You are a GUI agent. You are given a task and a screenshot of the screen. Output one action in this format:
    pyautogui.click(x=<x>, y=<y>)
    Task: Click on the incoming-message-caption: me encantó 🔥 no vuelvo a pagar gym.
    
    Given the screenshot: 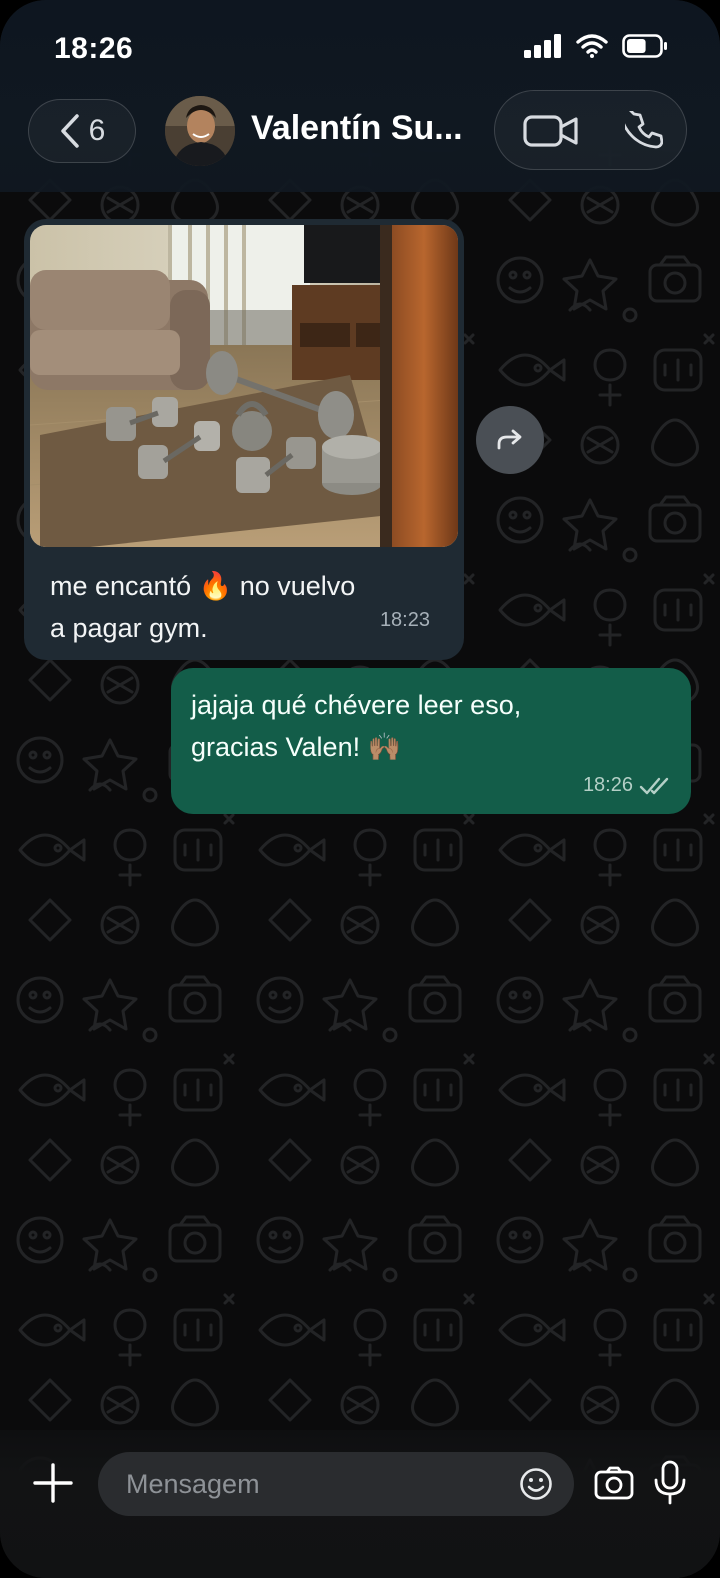 What is the action you would take?
    pyautogui.click(x=203, y=607)
    